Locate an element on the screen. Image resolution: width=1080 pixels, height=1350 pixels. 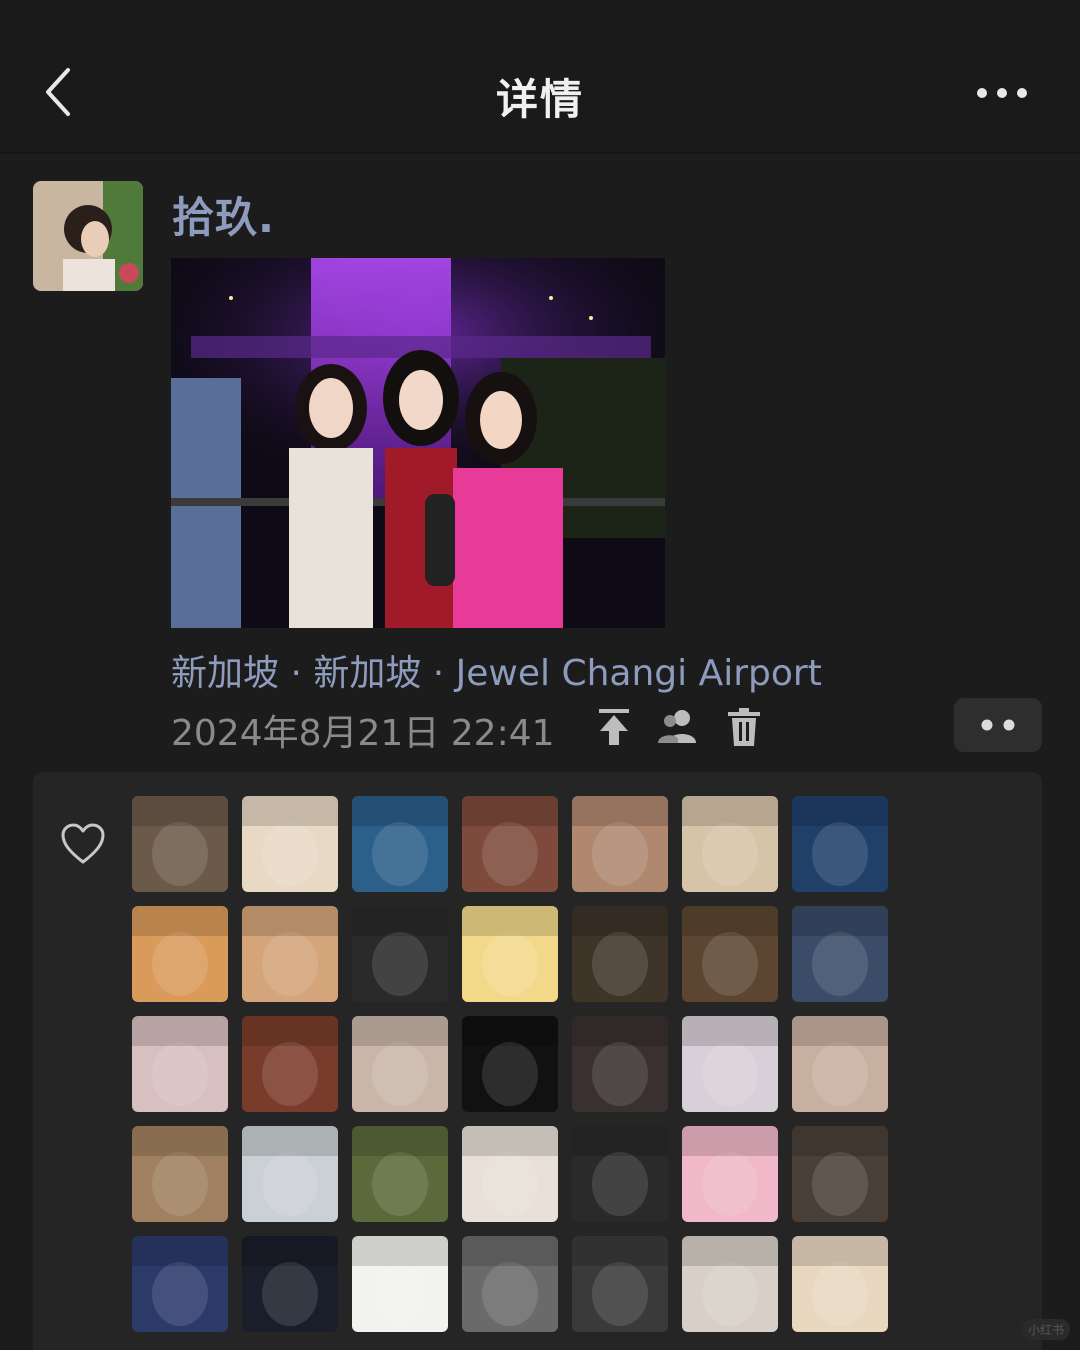
ellipsis-icon is located at coordinates (1002, 93).